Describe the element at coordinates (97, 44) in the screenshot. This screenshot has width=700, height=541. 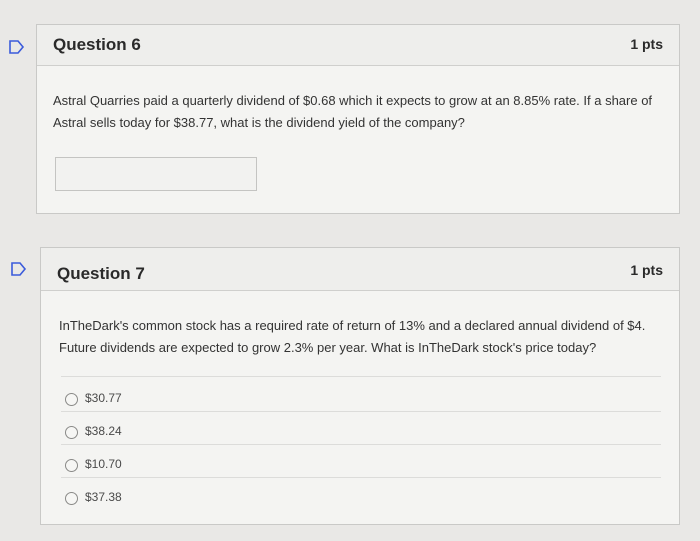
I see `question-title: Question 6` at that location.